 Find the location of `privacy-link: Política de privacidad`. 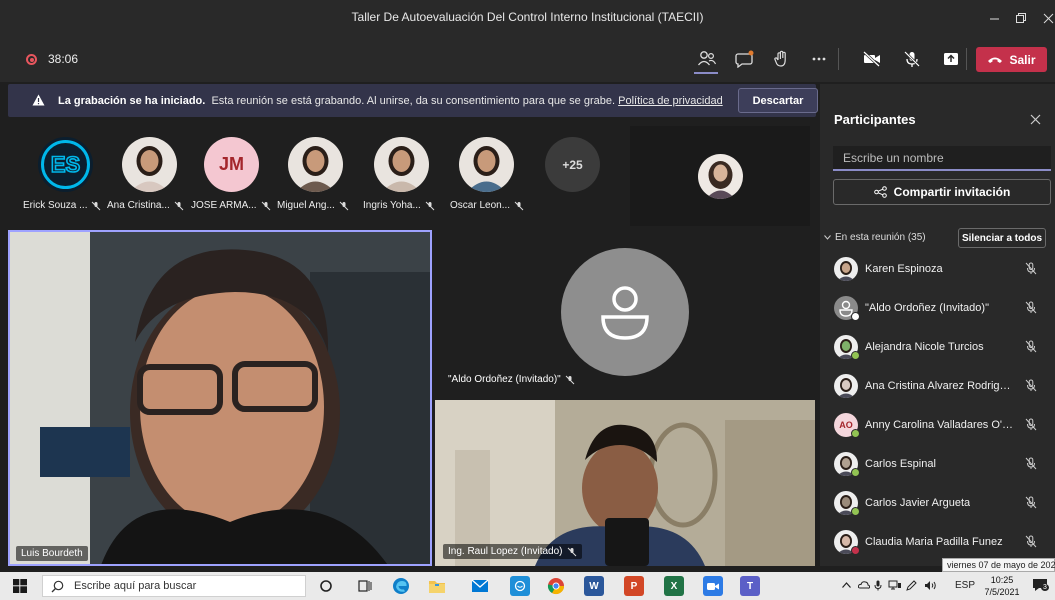

privacy-link: Política de privacidad is located at coordinates (670, 101).